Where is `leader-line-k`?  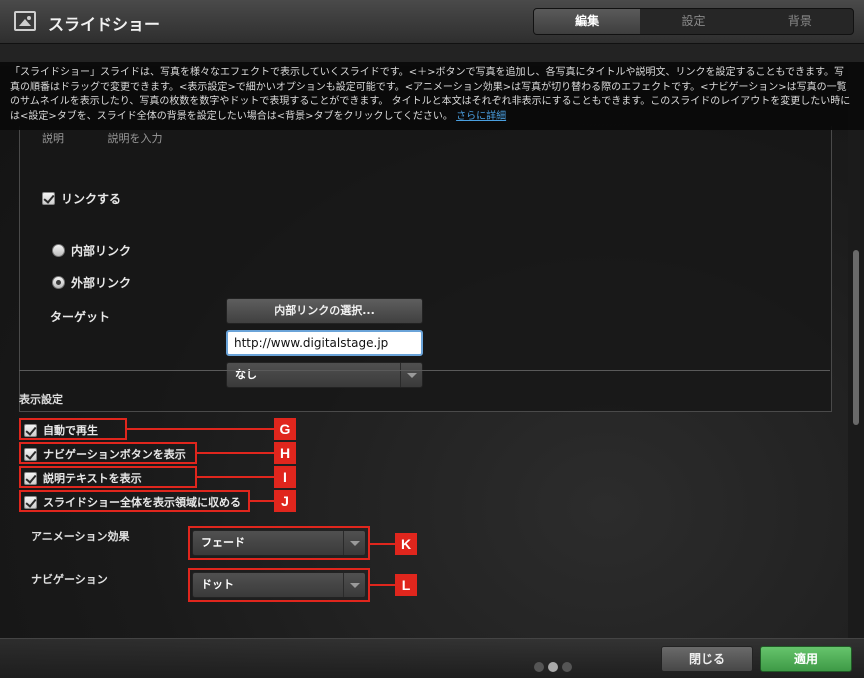 leader-line-k is located at coordinates (383, 544).